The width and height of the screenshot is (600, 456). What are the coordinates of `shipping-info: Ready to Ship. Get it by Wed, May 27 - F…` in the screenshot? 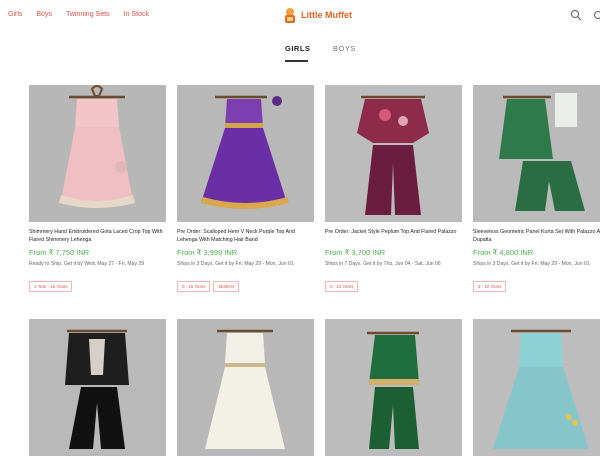 It's located at (98, 269).